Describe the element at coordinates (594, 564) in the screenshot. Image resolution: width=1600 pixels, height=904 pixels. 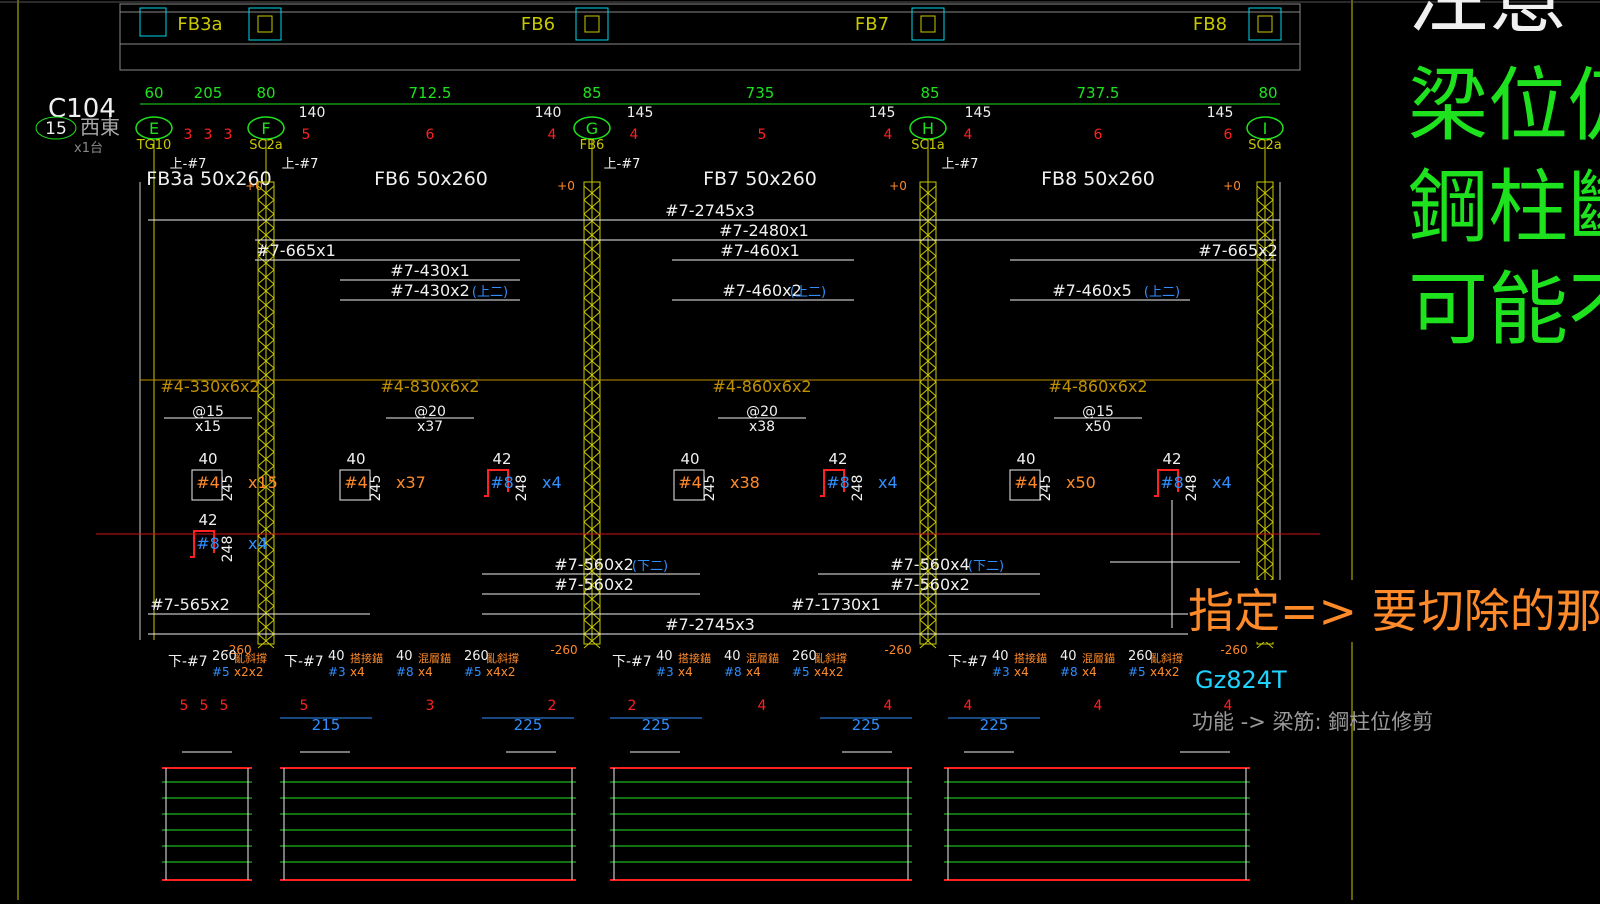
I see `bottom-rebar-label: #7-560x2` at that location.